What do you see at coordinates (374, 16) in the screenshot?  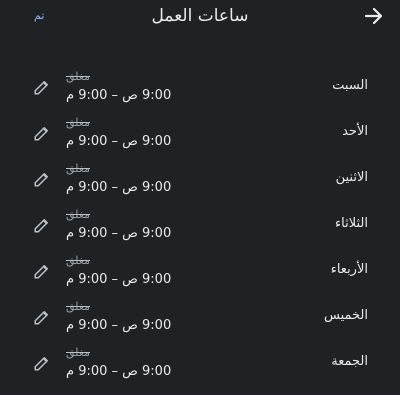 I see `arrow-right-icon` at bounding box center [374, 16].